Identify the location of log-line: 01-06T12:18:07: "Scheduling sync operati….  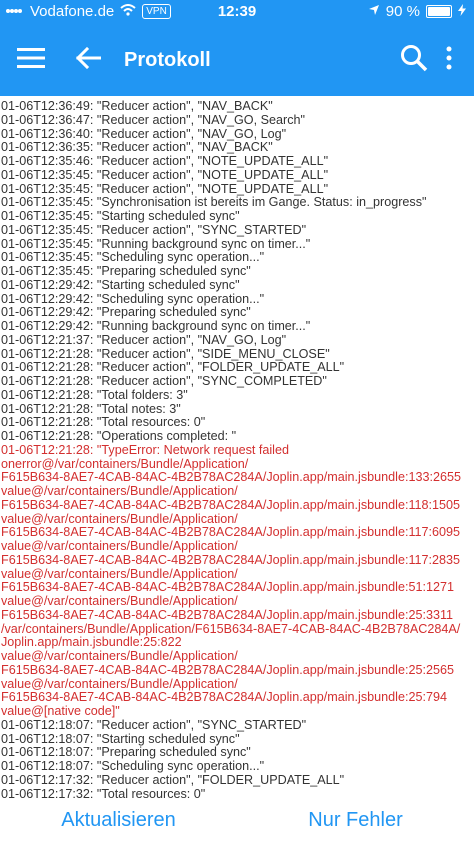
(133, 766).